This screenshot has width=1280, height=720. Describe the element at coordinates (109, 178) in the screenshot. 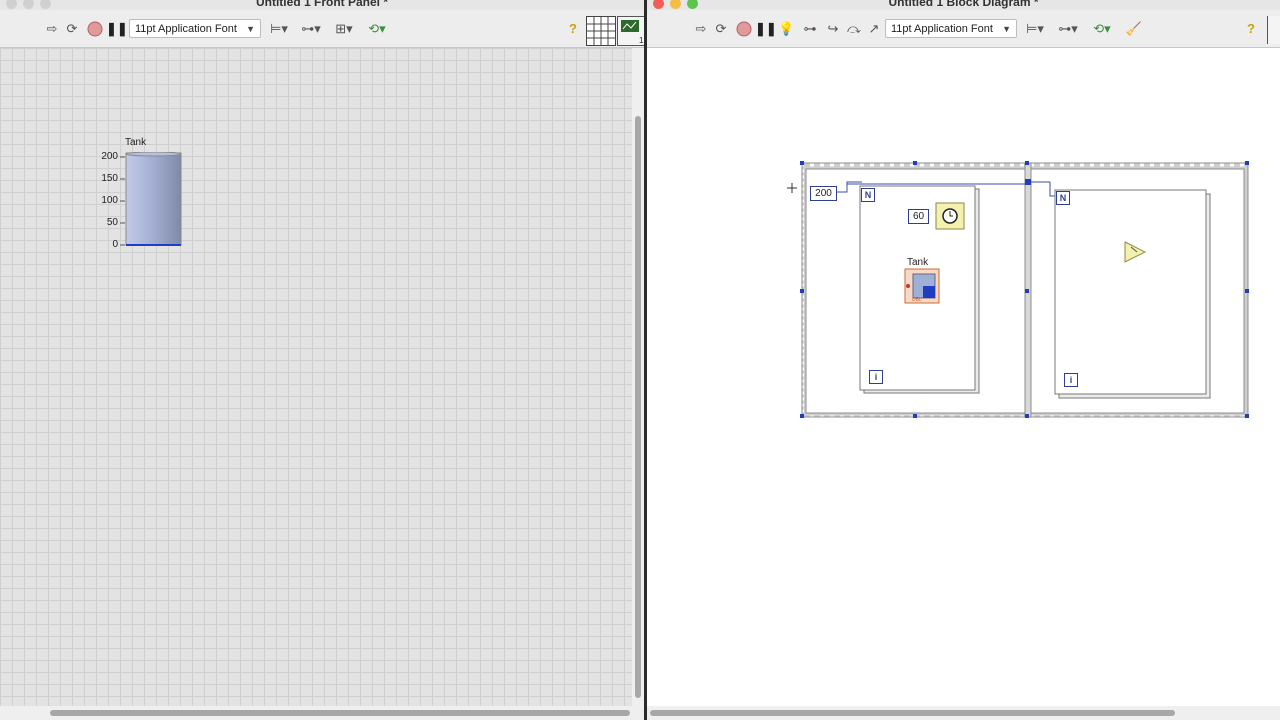

I see `tank-scale-tick: 150` at that location.